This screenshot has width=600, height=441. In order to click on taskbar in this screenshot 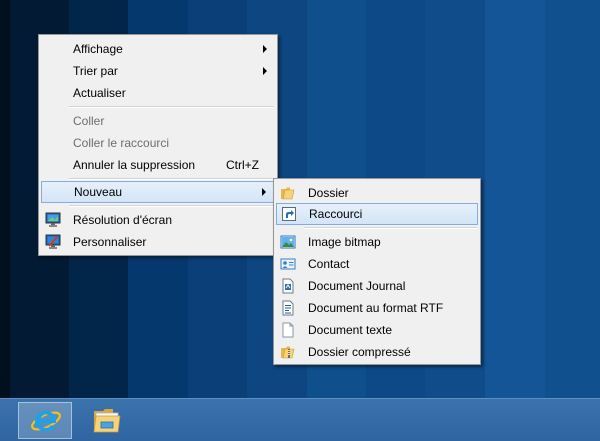, I will do `click(300, 419)`.